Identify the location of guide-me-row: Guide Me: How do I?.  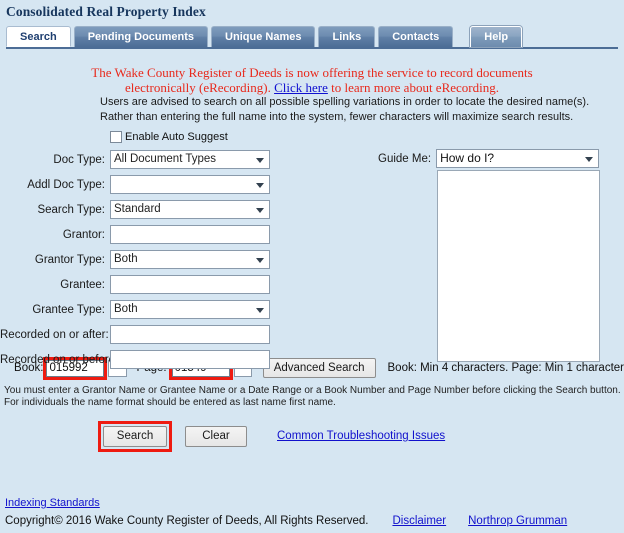
(489, 158).